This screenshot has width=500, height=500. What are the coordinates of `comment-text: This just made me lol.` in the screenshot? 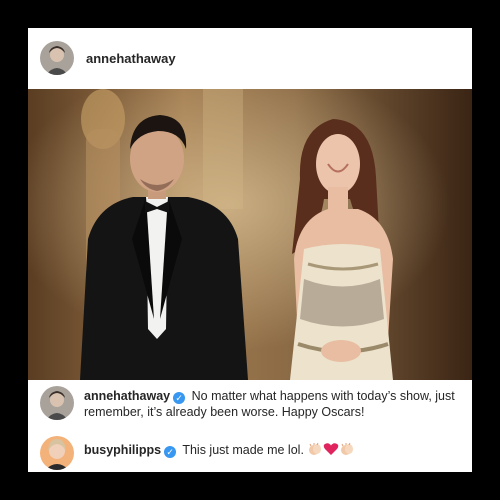 It's located at (243, 450).